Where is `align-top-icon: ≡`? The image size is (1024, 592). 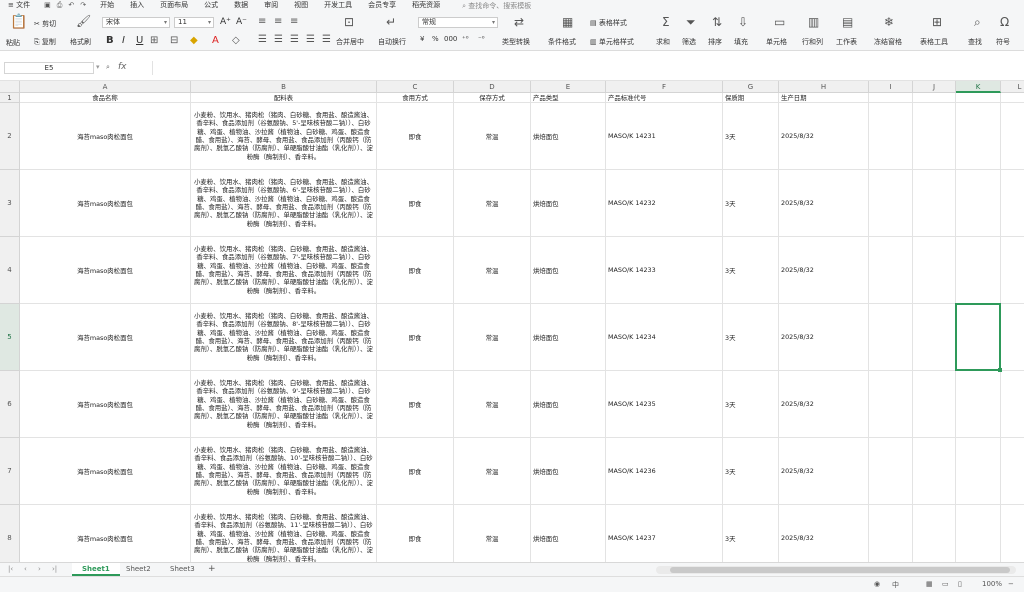
align-top-icon: ≡ is located at coordinates (262, 22).